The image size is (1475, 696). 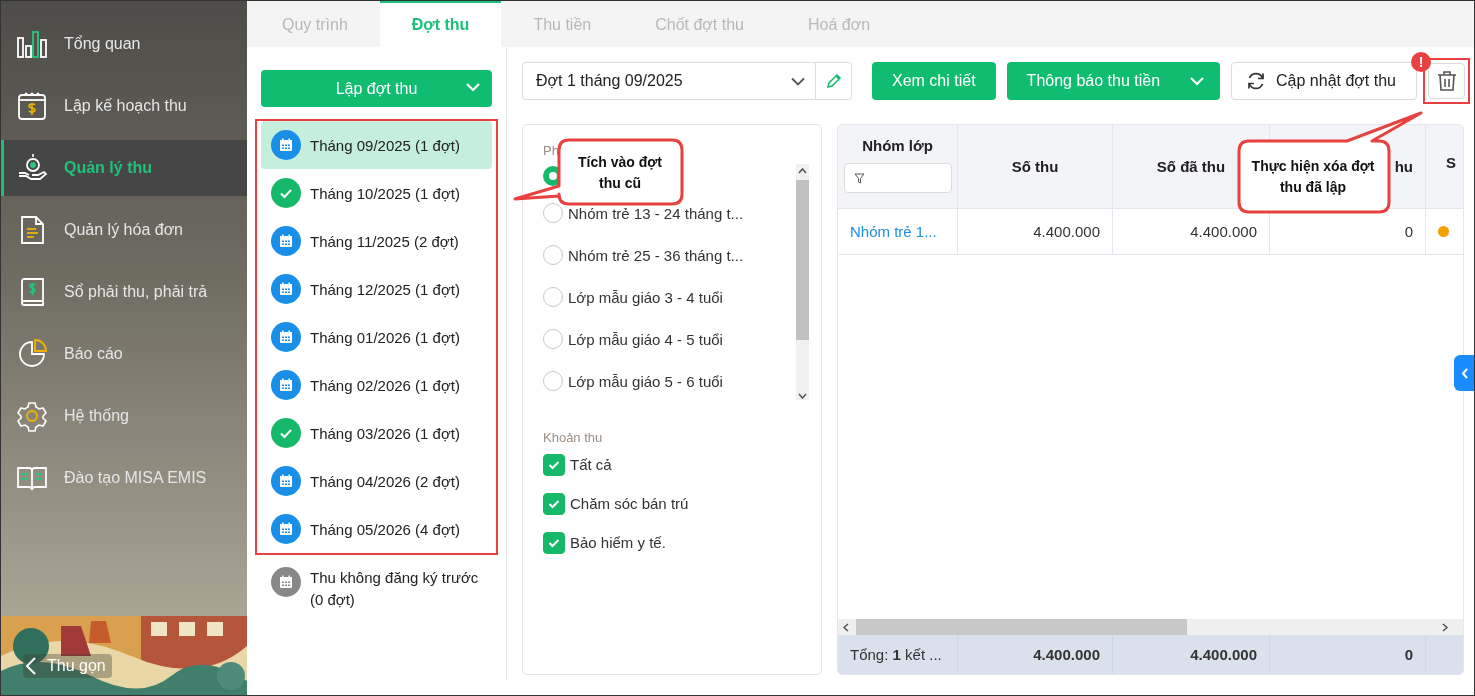 What do you see at coordinates (376, 241) in the screenshot?
I see `period-item: Tháng 11/2025 (2 đợt)` at bounding box center [376, 241].